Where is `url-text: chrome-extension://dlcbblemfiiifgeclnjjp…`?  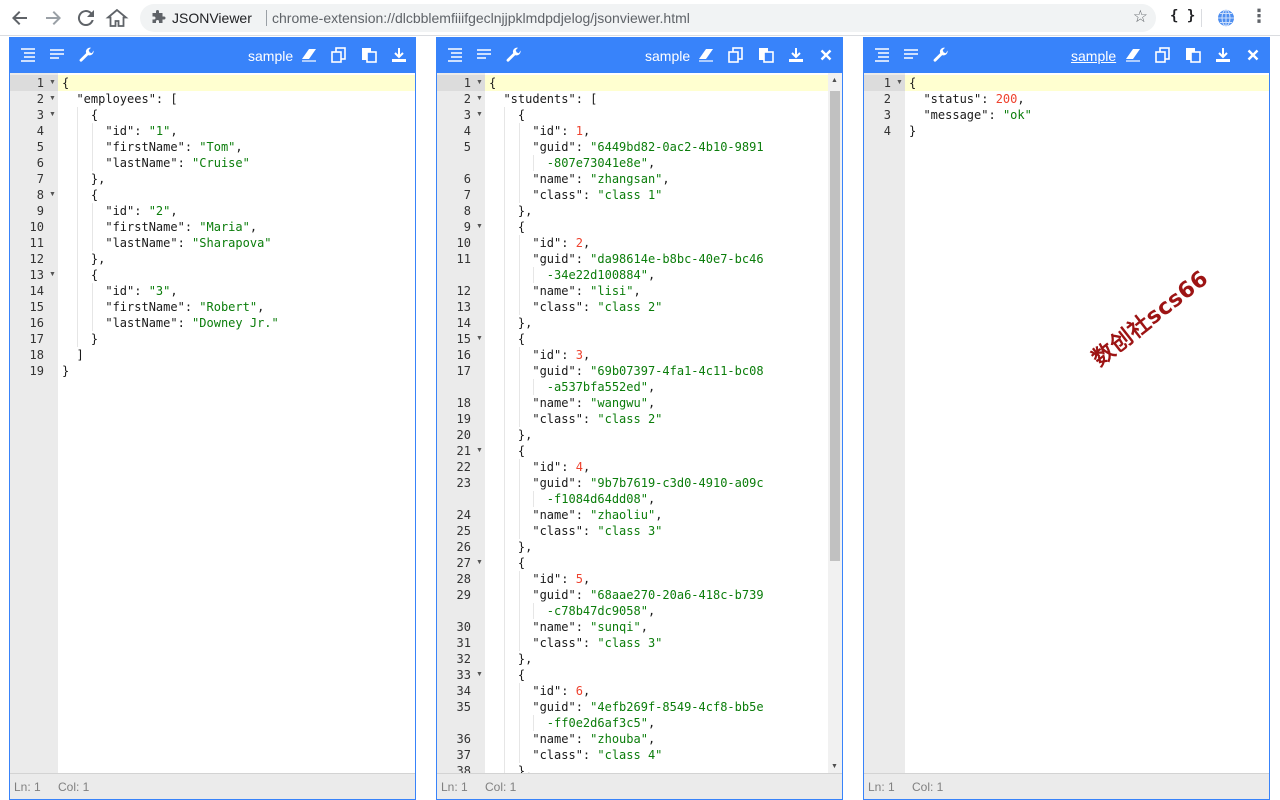
url-text: chrome-extension://dlcbblemfiiifgeclnjjp… is located at coordinates (481, 18).